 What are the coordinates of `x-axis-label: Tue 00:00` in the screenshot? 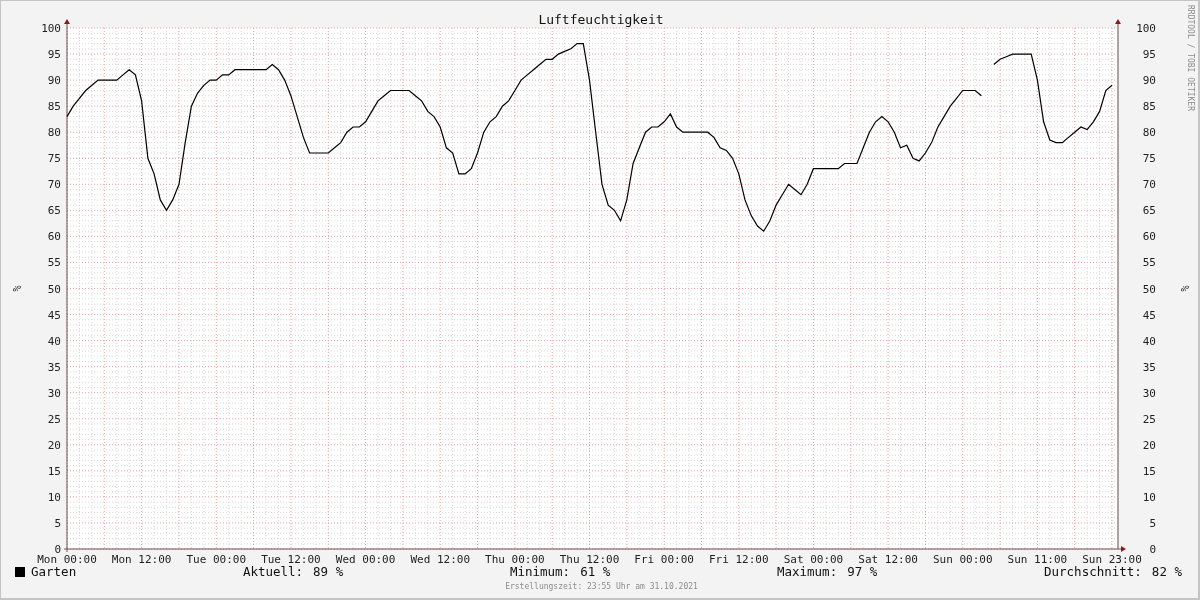 It's located at (216, 559).